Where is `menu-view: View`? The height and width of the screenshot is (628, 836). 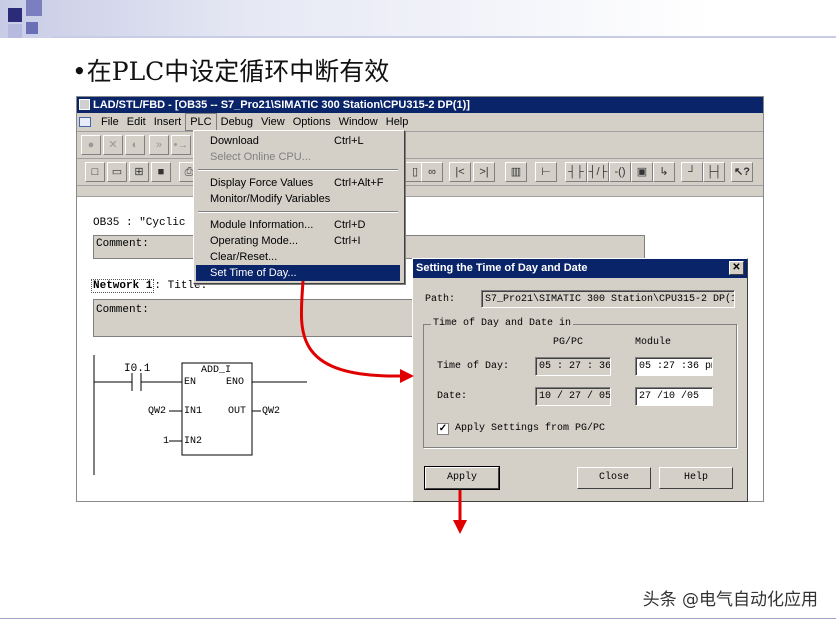 menu-view: View is located at coordinates (273, 122).